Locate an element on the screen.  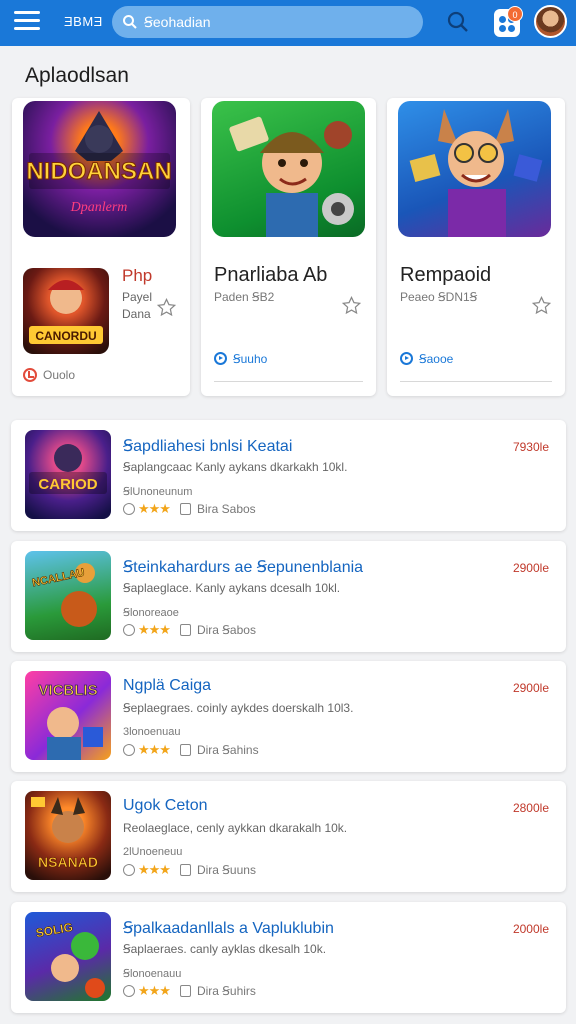
list-item-art: NCALLAU is located at coordinates (68, 595).